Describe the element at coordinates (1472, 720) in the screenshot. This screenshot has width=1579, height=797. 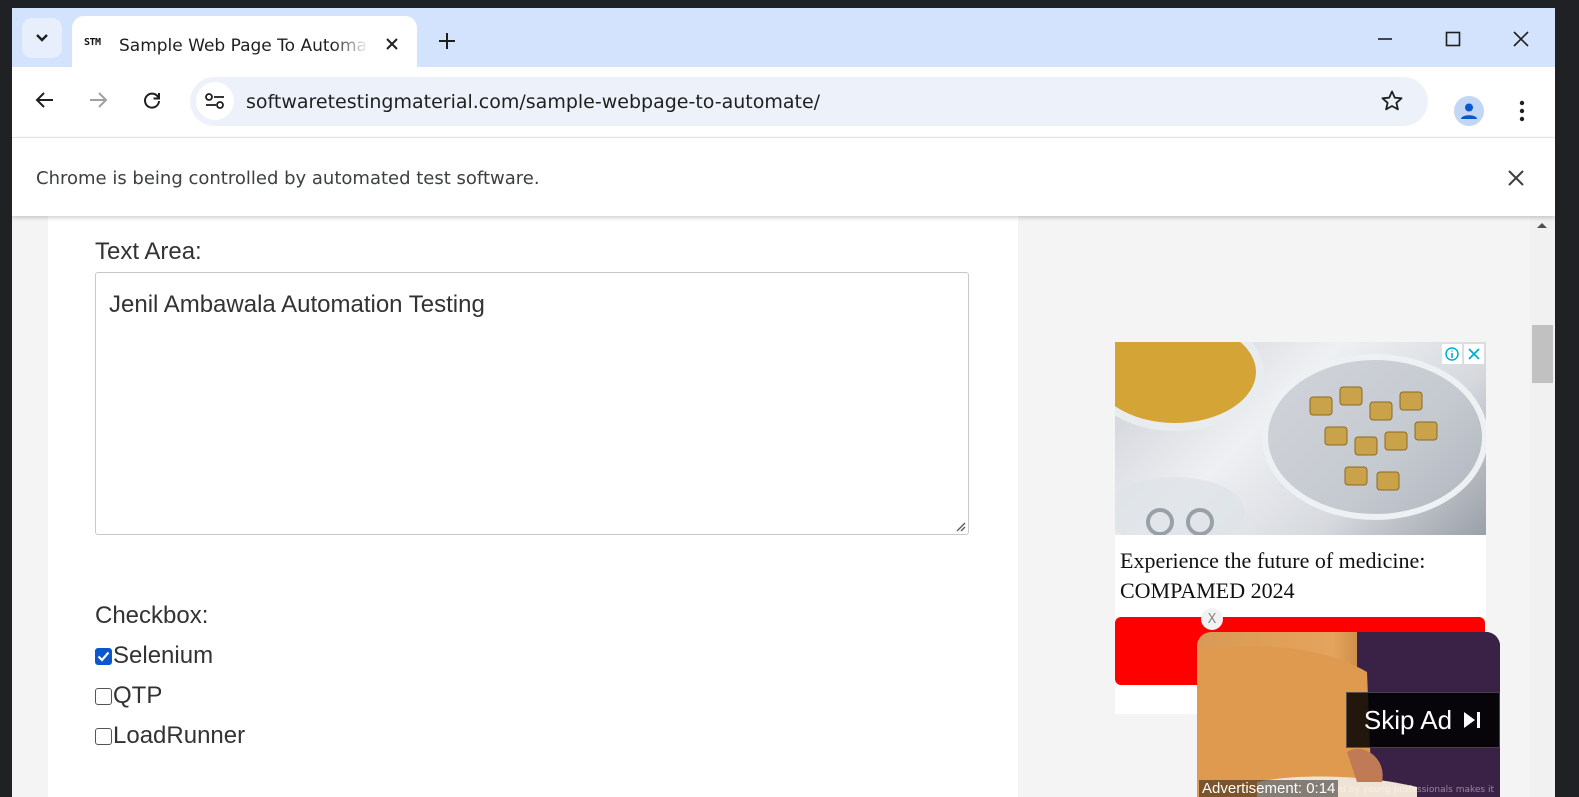
I see `skip-next-icon` at that location.